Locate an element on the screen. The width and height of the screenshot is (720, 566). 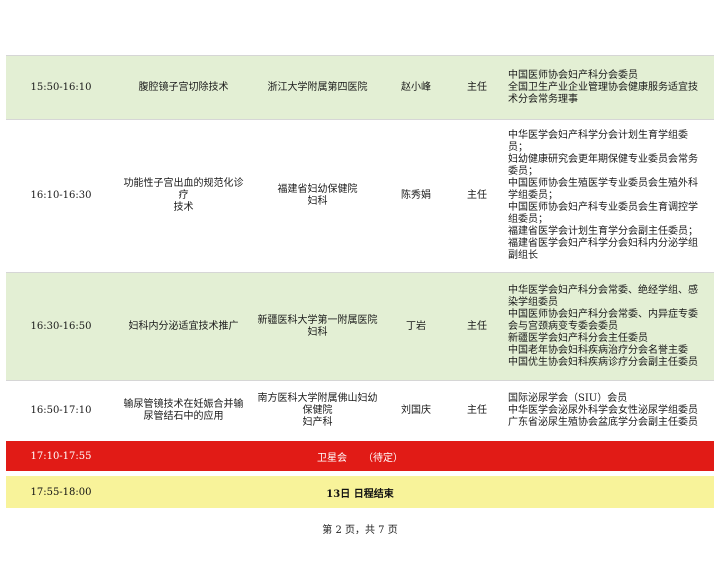
hospital-cell: 浙江大学附属第四医院 is located at coordinates (317, 87).